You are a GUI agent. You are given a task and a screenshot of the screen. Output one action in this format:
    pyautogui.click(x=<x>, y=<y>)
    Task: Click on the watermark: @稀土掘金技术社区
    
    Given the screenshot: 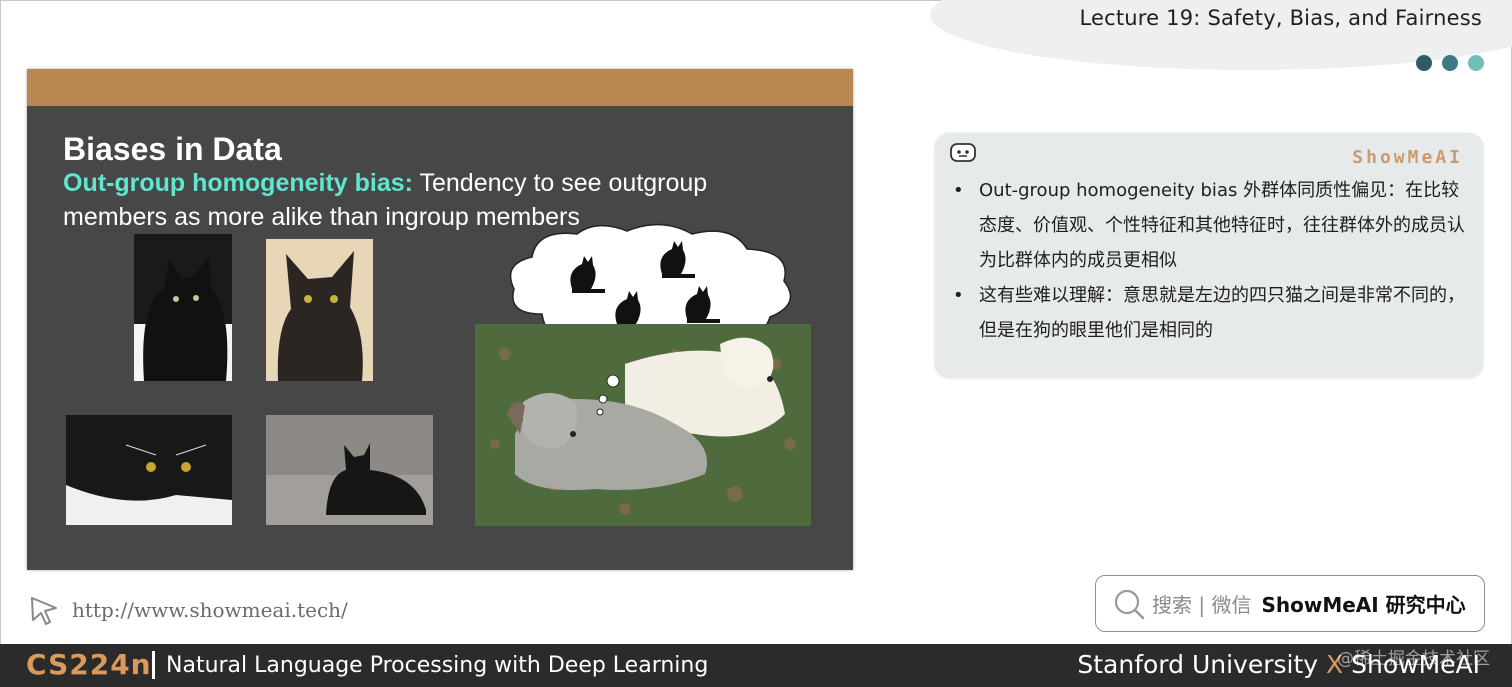 What is the action you would take?
    pyautogui.click(x=1413, y=659)
    